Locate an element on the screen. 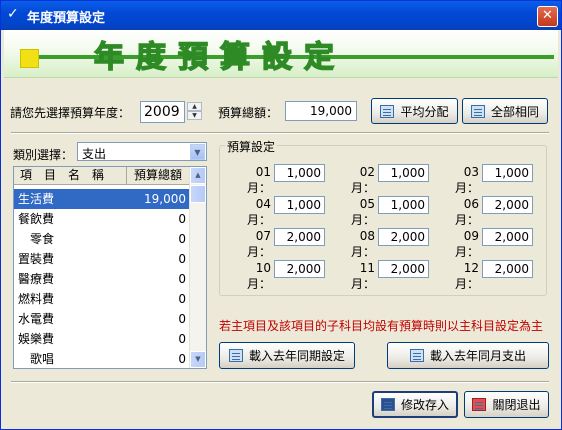 This screenshot has height=430, width=562. window-title: 年度預算設定 is located at coordinates (66, 18).